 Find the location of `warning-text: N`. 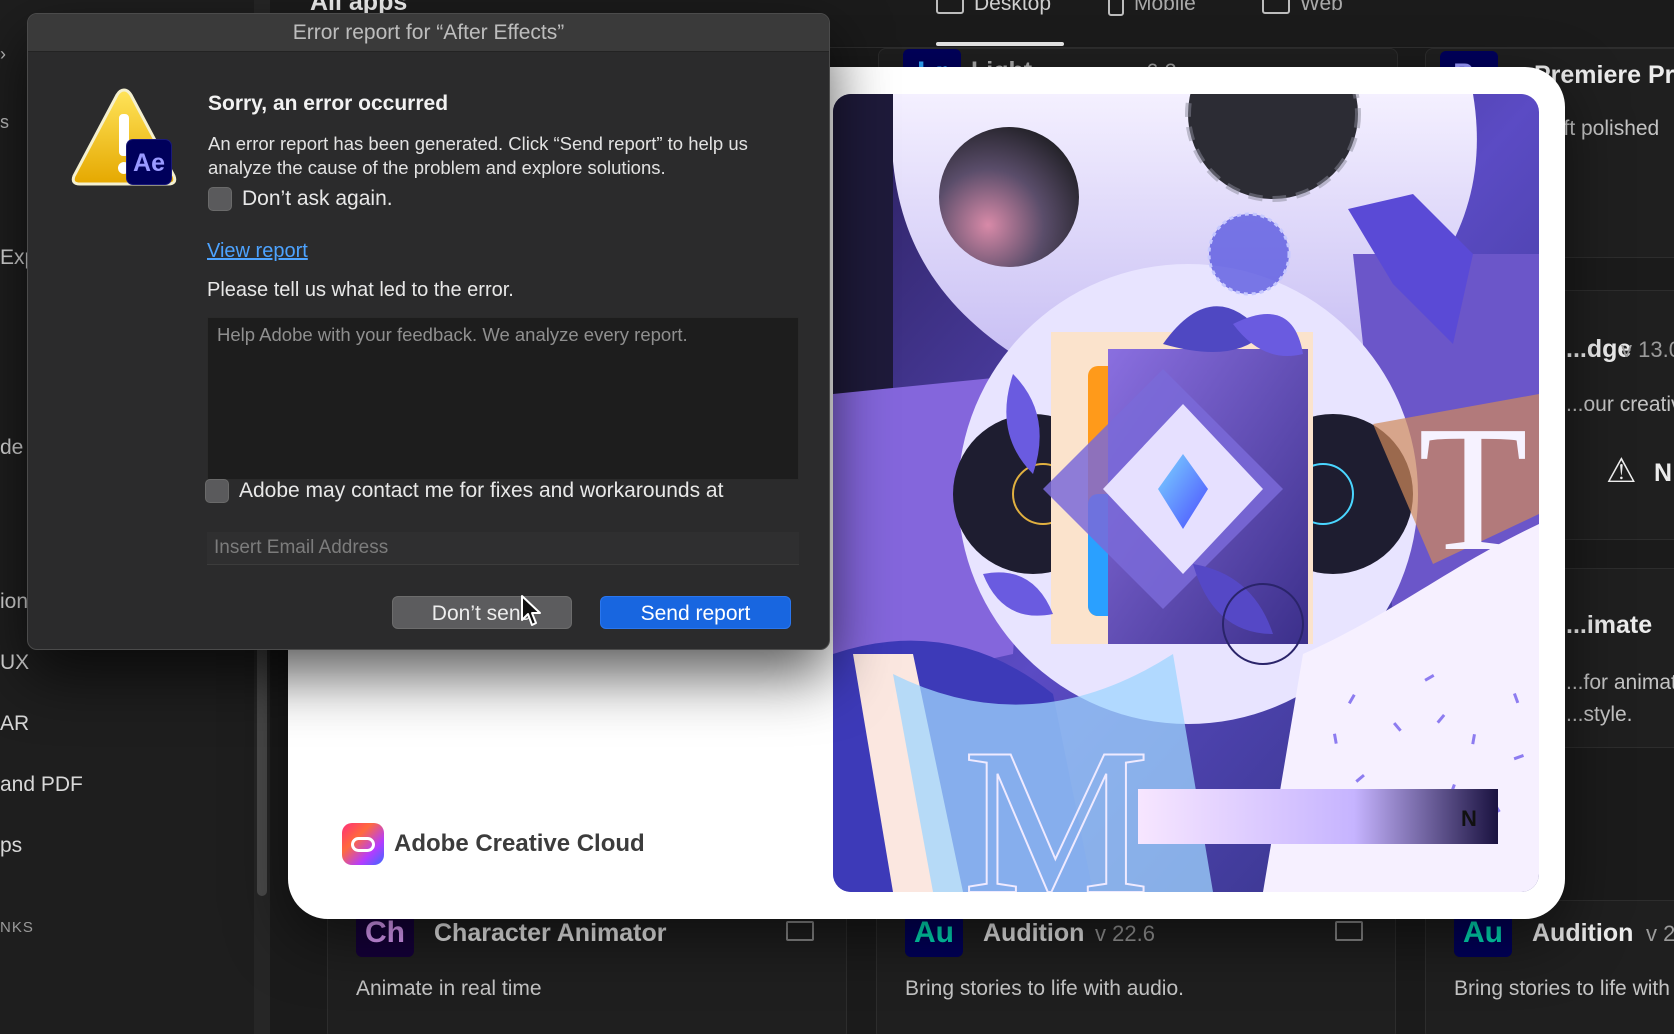

warning-text: N is located at coordinates (1663, 473).